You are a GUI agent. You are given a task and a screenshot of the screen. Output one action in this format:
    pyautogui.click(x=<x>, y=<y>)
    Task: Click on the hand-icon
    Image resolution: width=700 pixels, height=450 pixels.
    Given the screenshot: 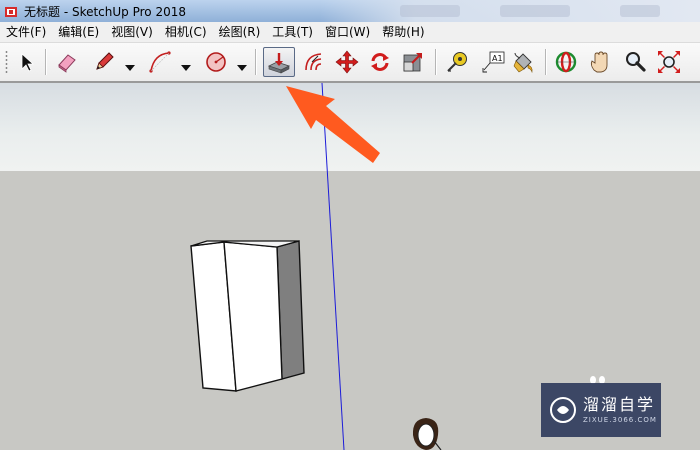 What is the action you would take?
    pyautogui.click(x=600, y=62)
    